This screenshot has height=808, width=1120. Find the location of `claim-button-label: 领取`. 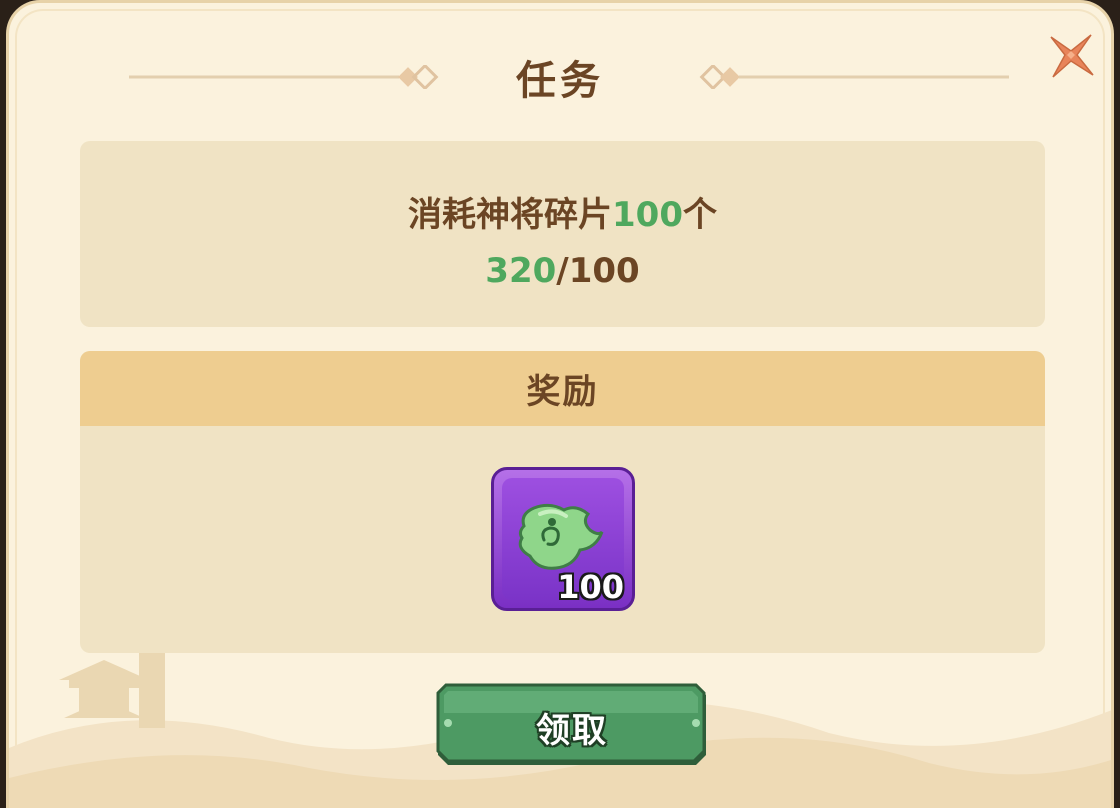

claim-button-label: 领取 is located at coordinates (572, 731).